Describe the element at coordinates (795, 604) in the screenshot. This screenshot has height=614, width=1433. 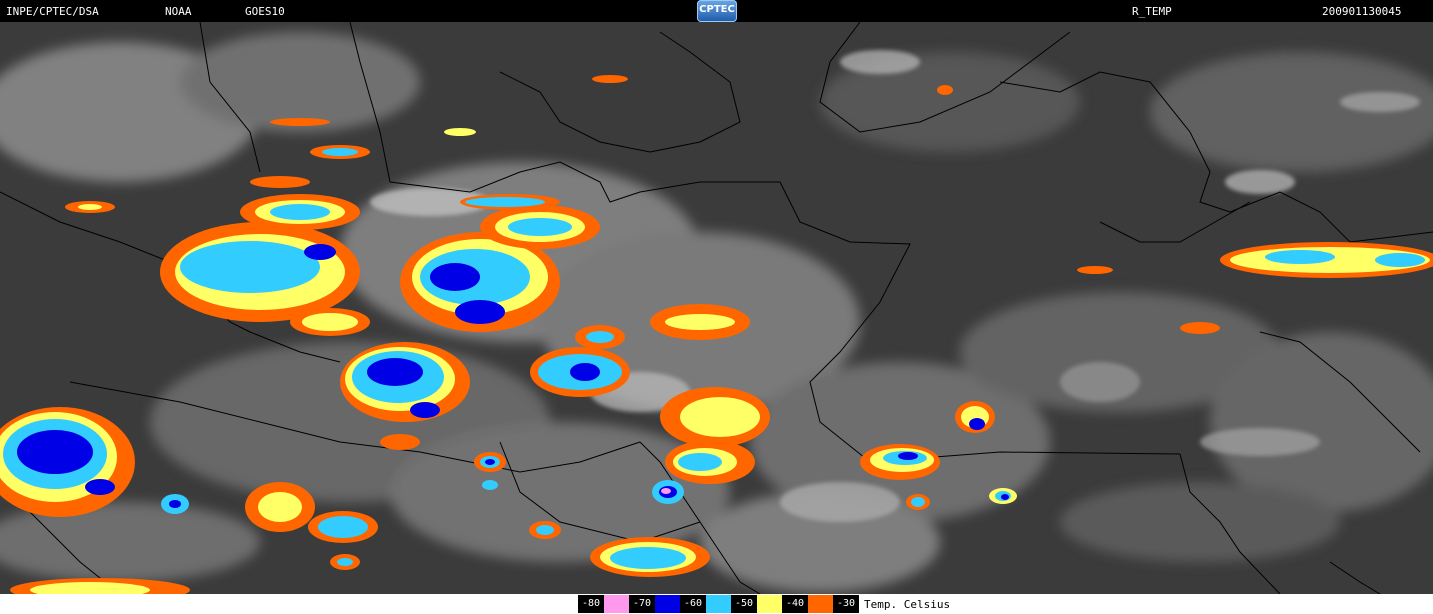
I see `legend-label-40: -40` at that location.